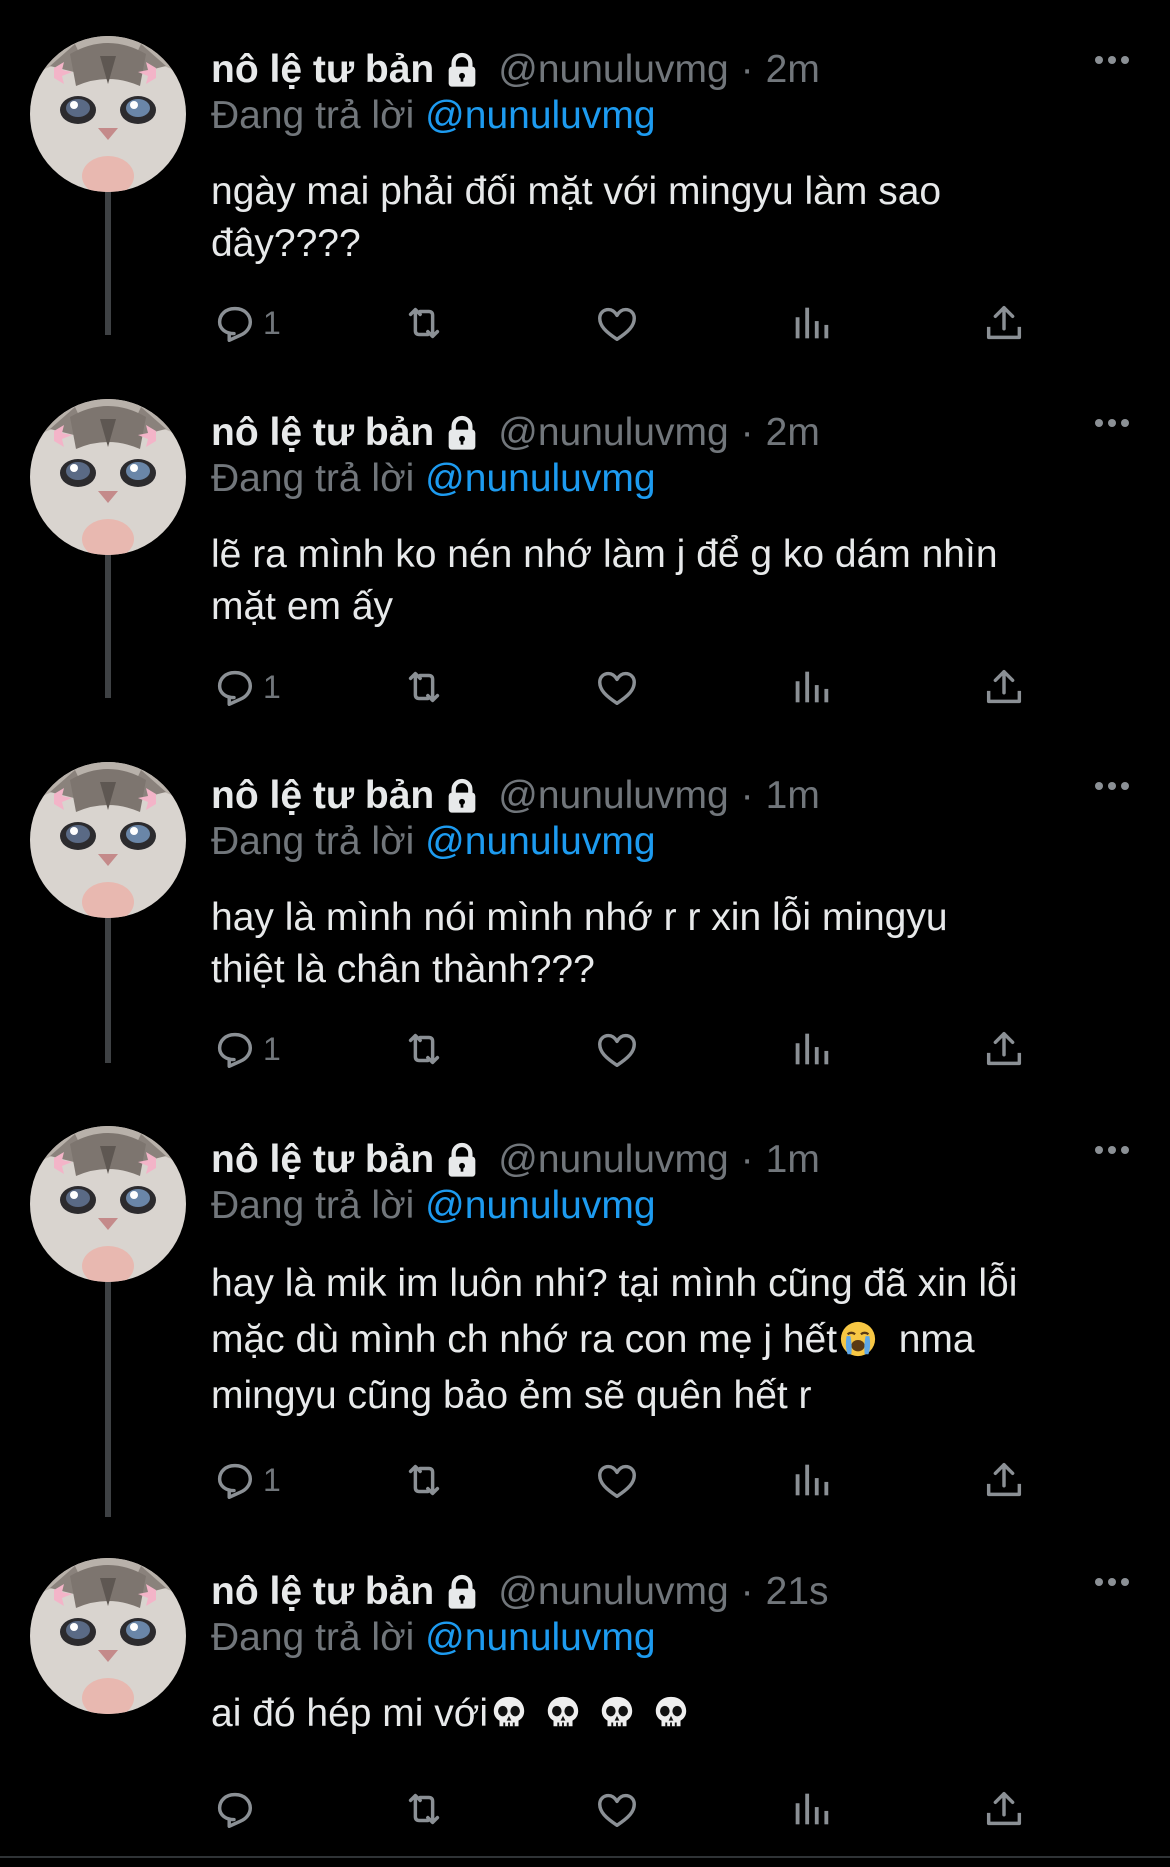 The image size is (1170, 1867). I want to click on text-line: ai đó hép mi với, so click(676, 1714).